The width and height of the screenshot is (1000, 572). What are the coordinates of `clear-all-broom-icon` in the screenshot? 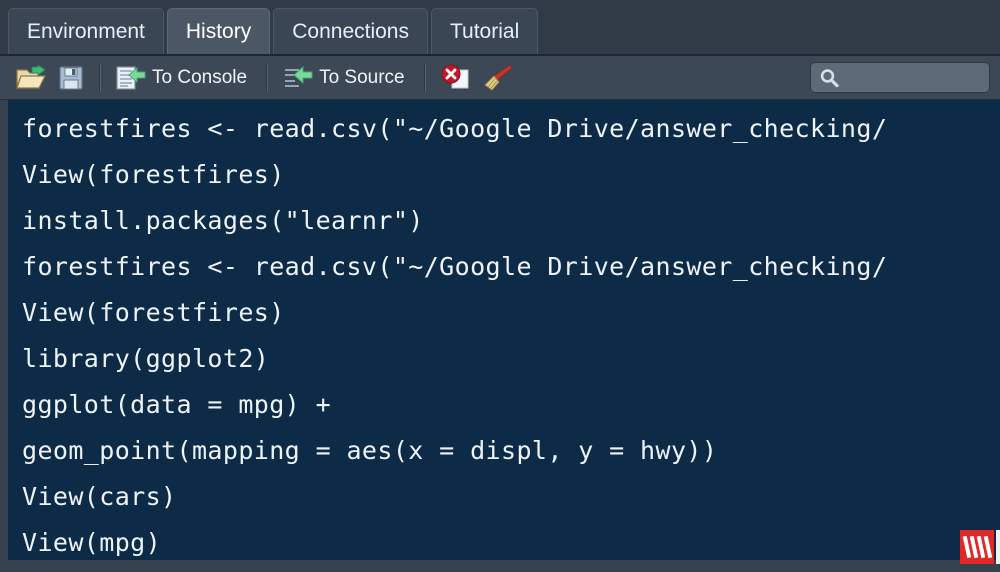 It's located at (498, 77).